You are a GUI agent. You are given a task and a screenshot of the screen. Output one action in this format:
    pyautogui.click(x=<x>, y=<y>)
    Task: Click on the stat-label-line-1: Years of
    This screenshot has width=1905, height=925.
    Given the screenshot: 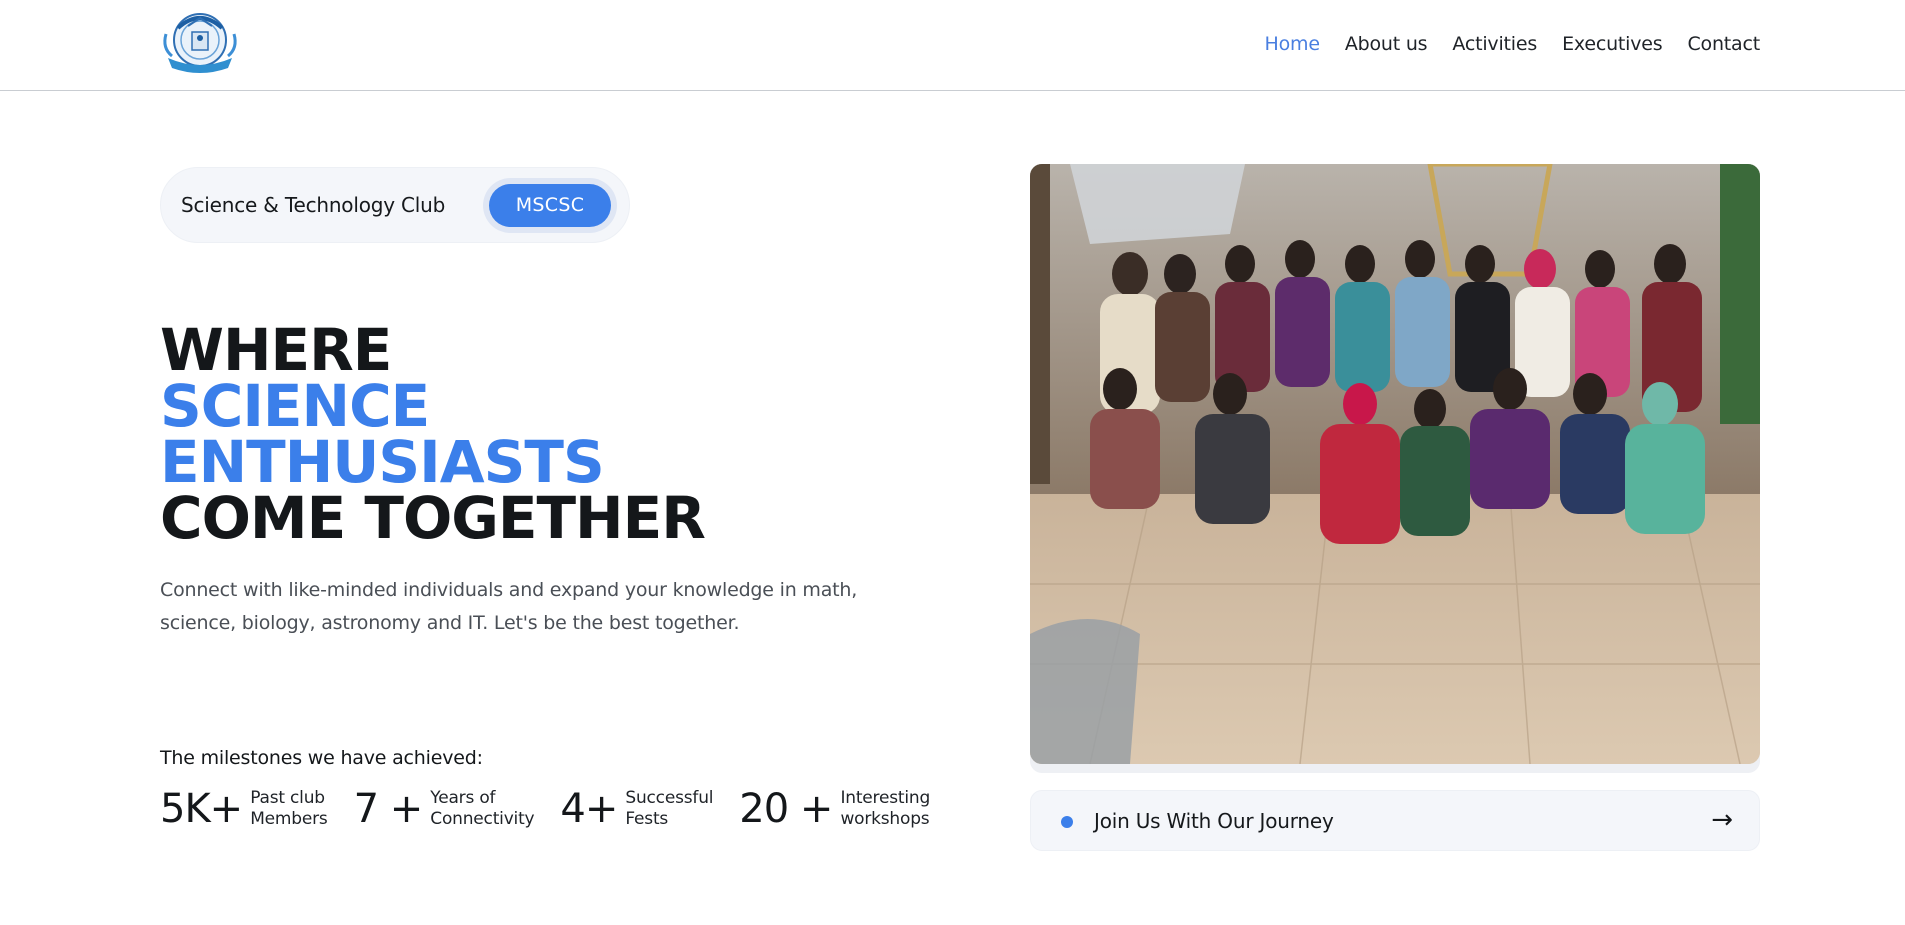 What is the action you would take?
    pyautogui.click(x=463, y=798)
    